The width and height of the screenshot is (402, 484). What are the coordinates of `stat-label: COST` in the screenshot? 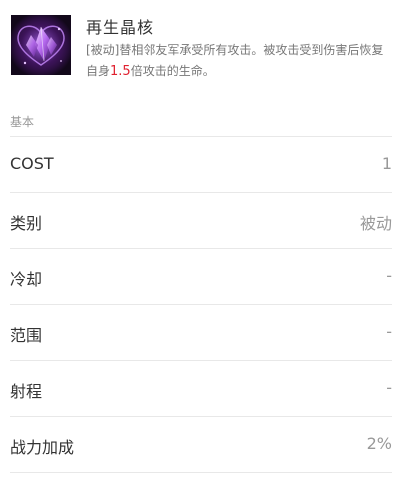 It's located at (32, 163).